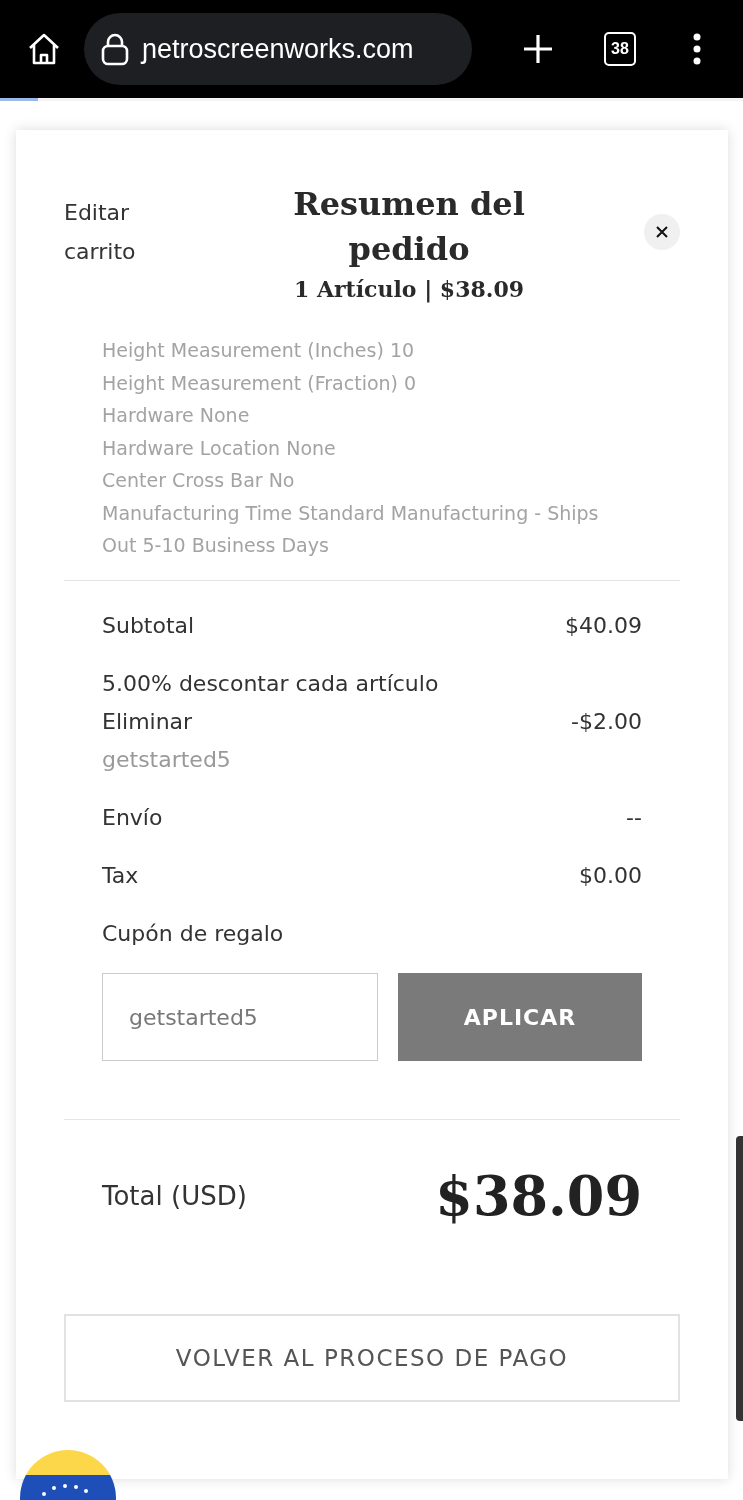 The width and height of the screenshot is (743, 1500). Describe the element at coordinates (697, 49) in the screenshot. I see `menu-icon` at that location.